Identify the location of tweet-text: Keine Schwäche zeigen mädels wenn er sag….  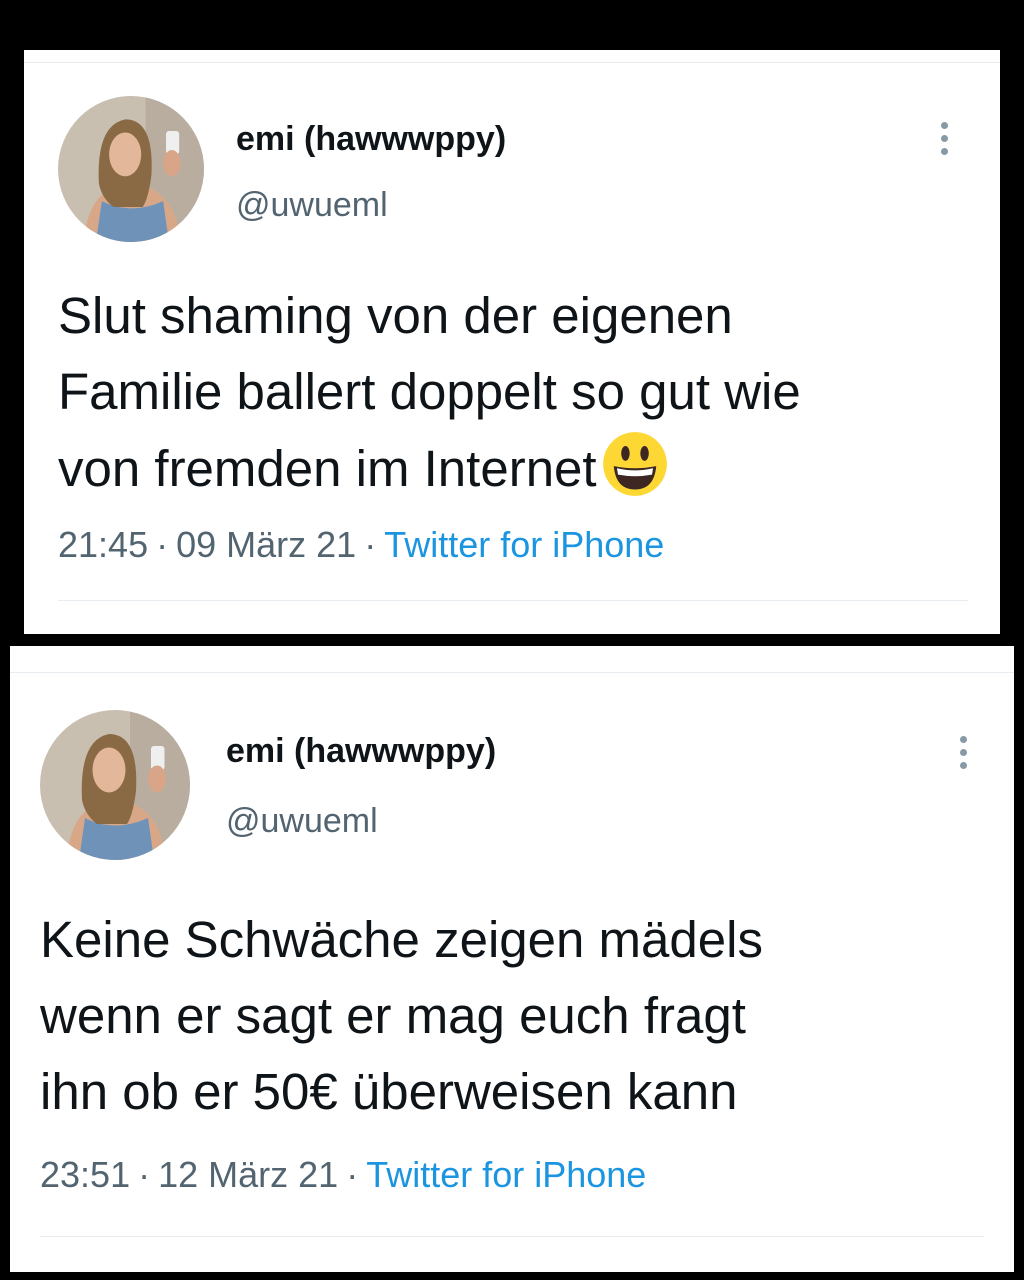
(401, 1015).